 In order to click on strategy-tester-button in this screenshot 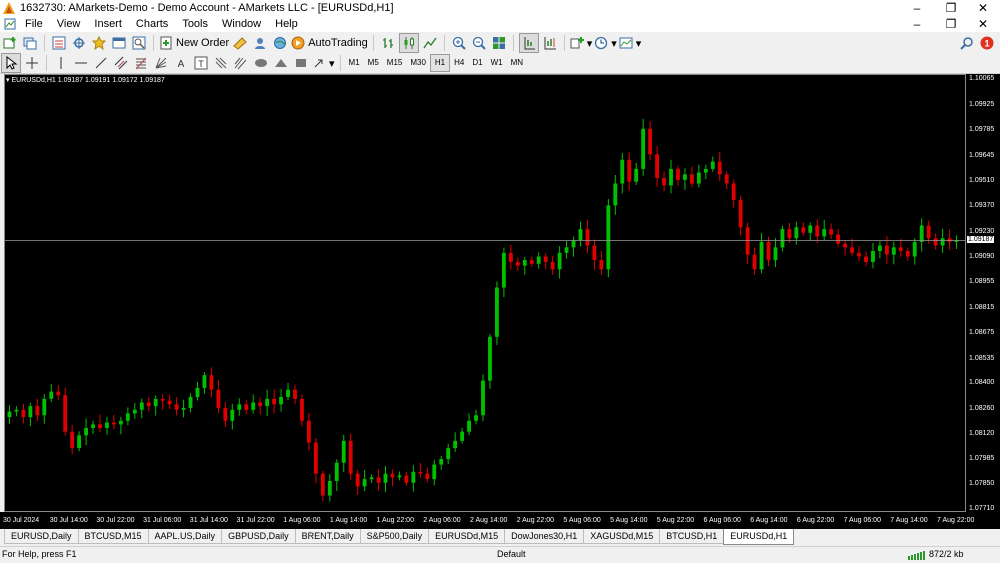, I will do `click(139, 43)`.